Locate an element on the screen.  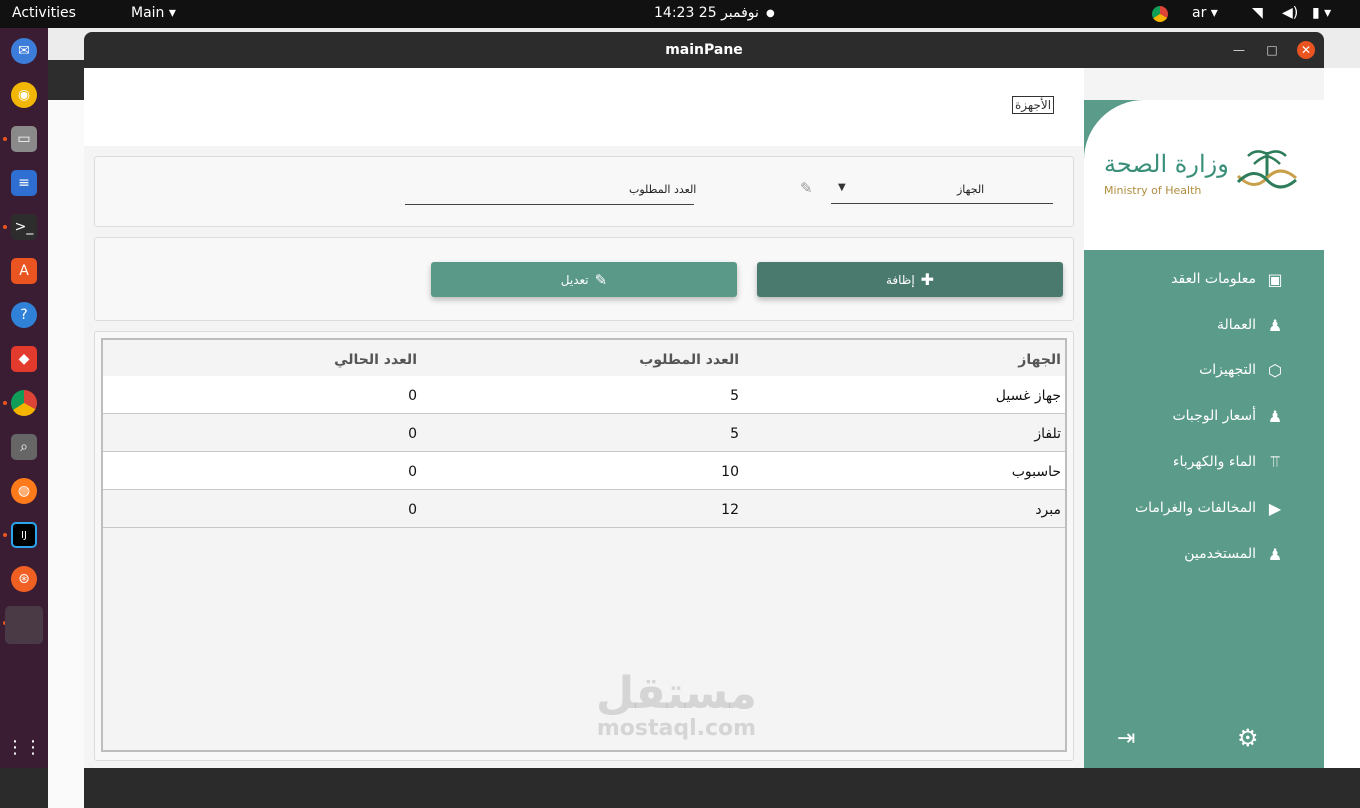
sidebar-item-label: التجهيزات is located at coordinates (1227, 370).